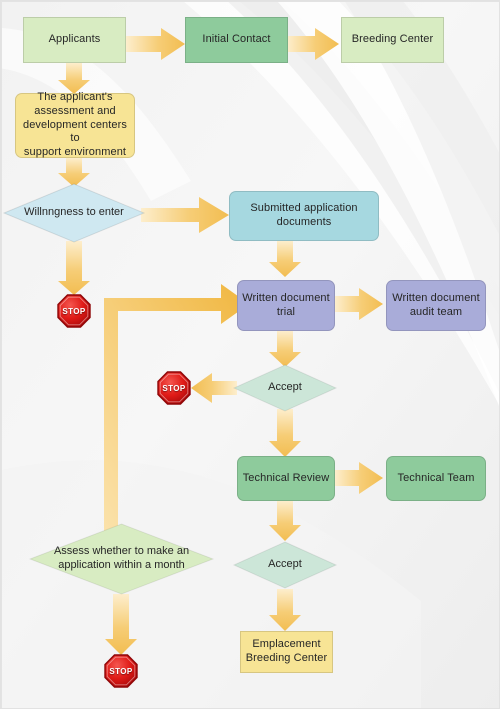  I want to click on node-technical-review-label: Technical Review, so click(286, 477).